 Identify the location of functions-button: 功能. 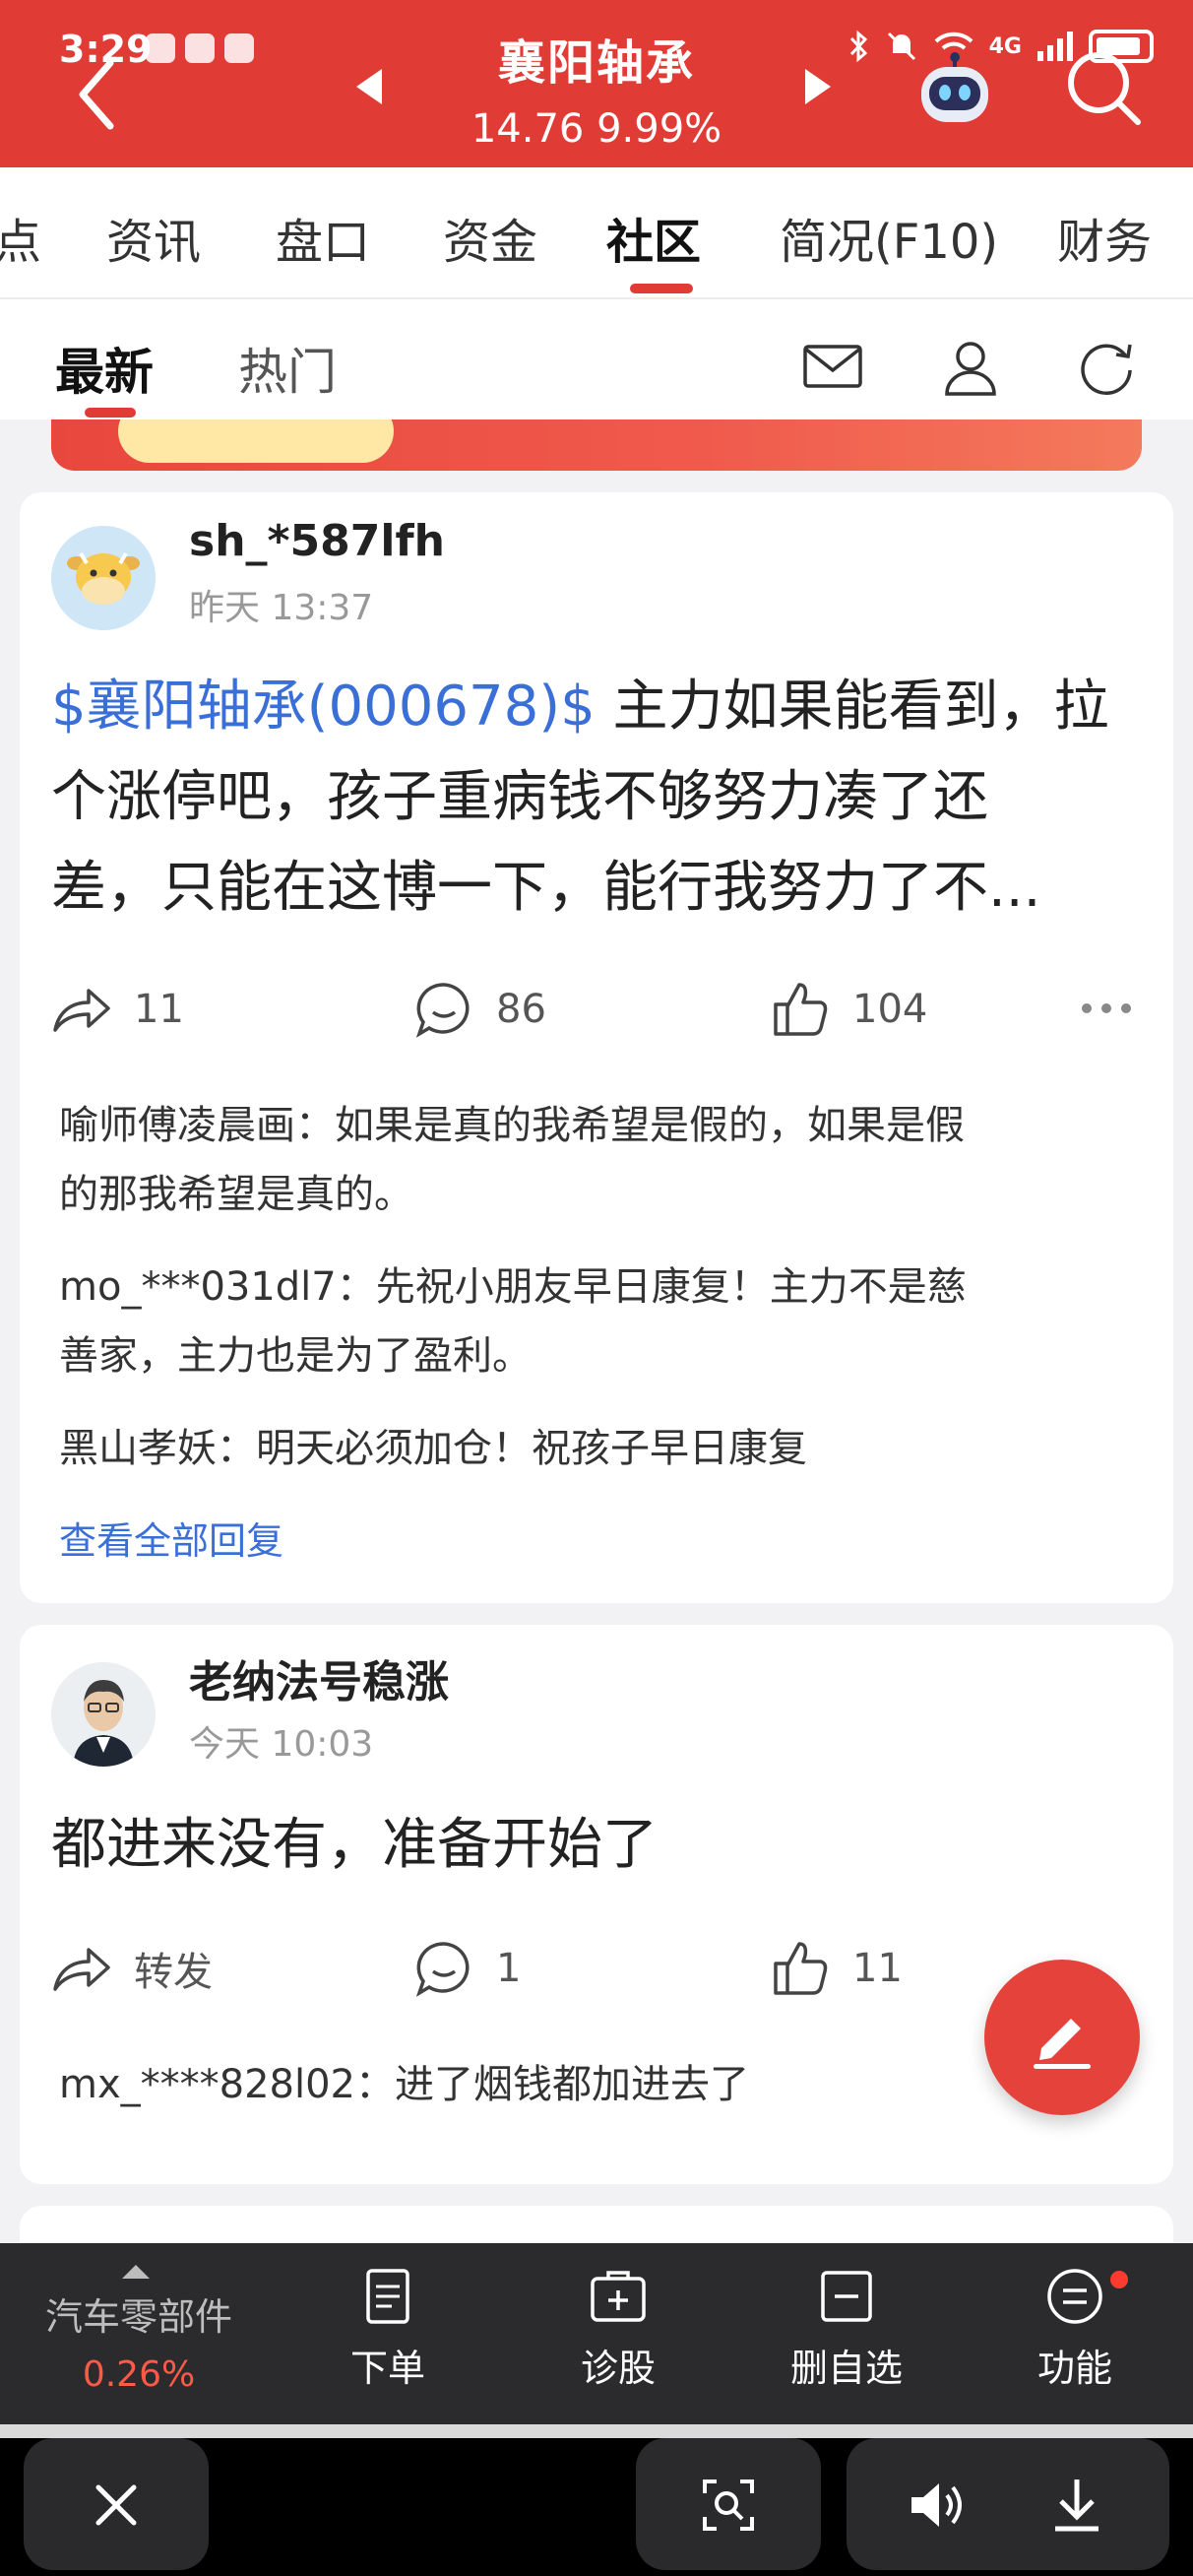
(1075, 2328).